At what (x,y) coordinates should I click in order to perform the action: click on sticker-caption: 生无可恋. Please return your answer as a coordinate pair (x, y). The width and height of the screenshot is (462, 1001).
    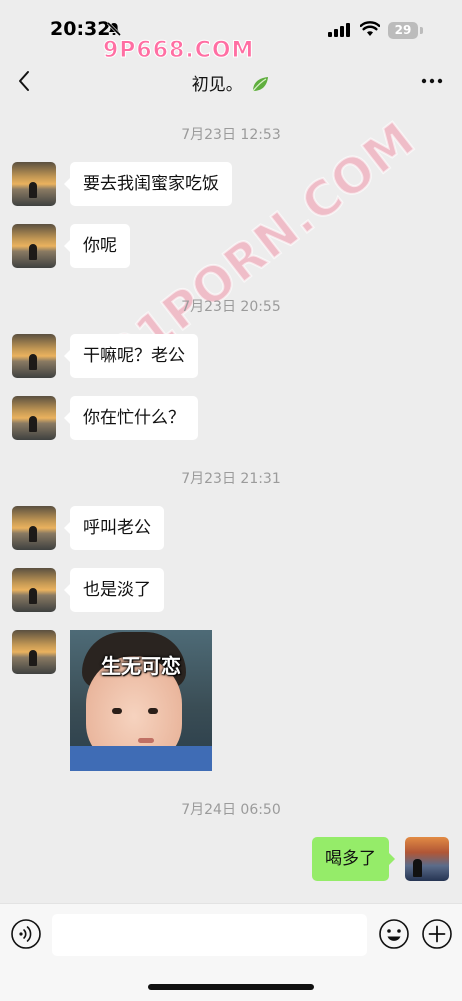
    Looking at the image, I should click on (141, 666).